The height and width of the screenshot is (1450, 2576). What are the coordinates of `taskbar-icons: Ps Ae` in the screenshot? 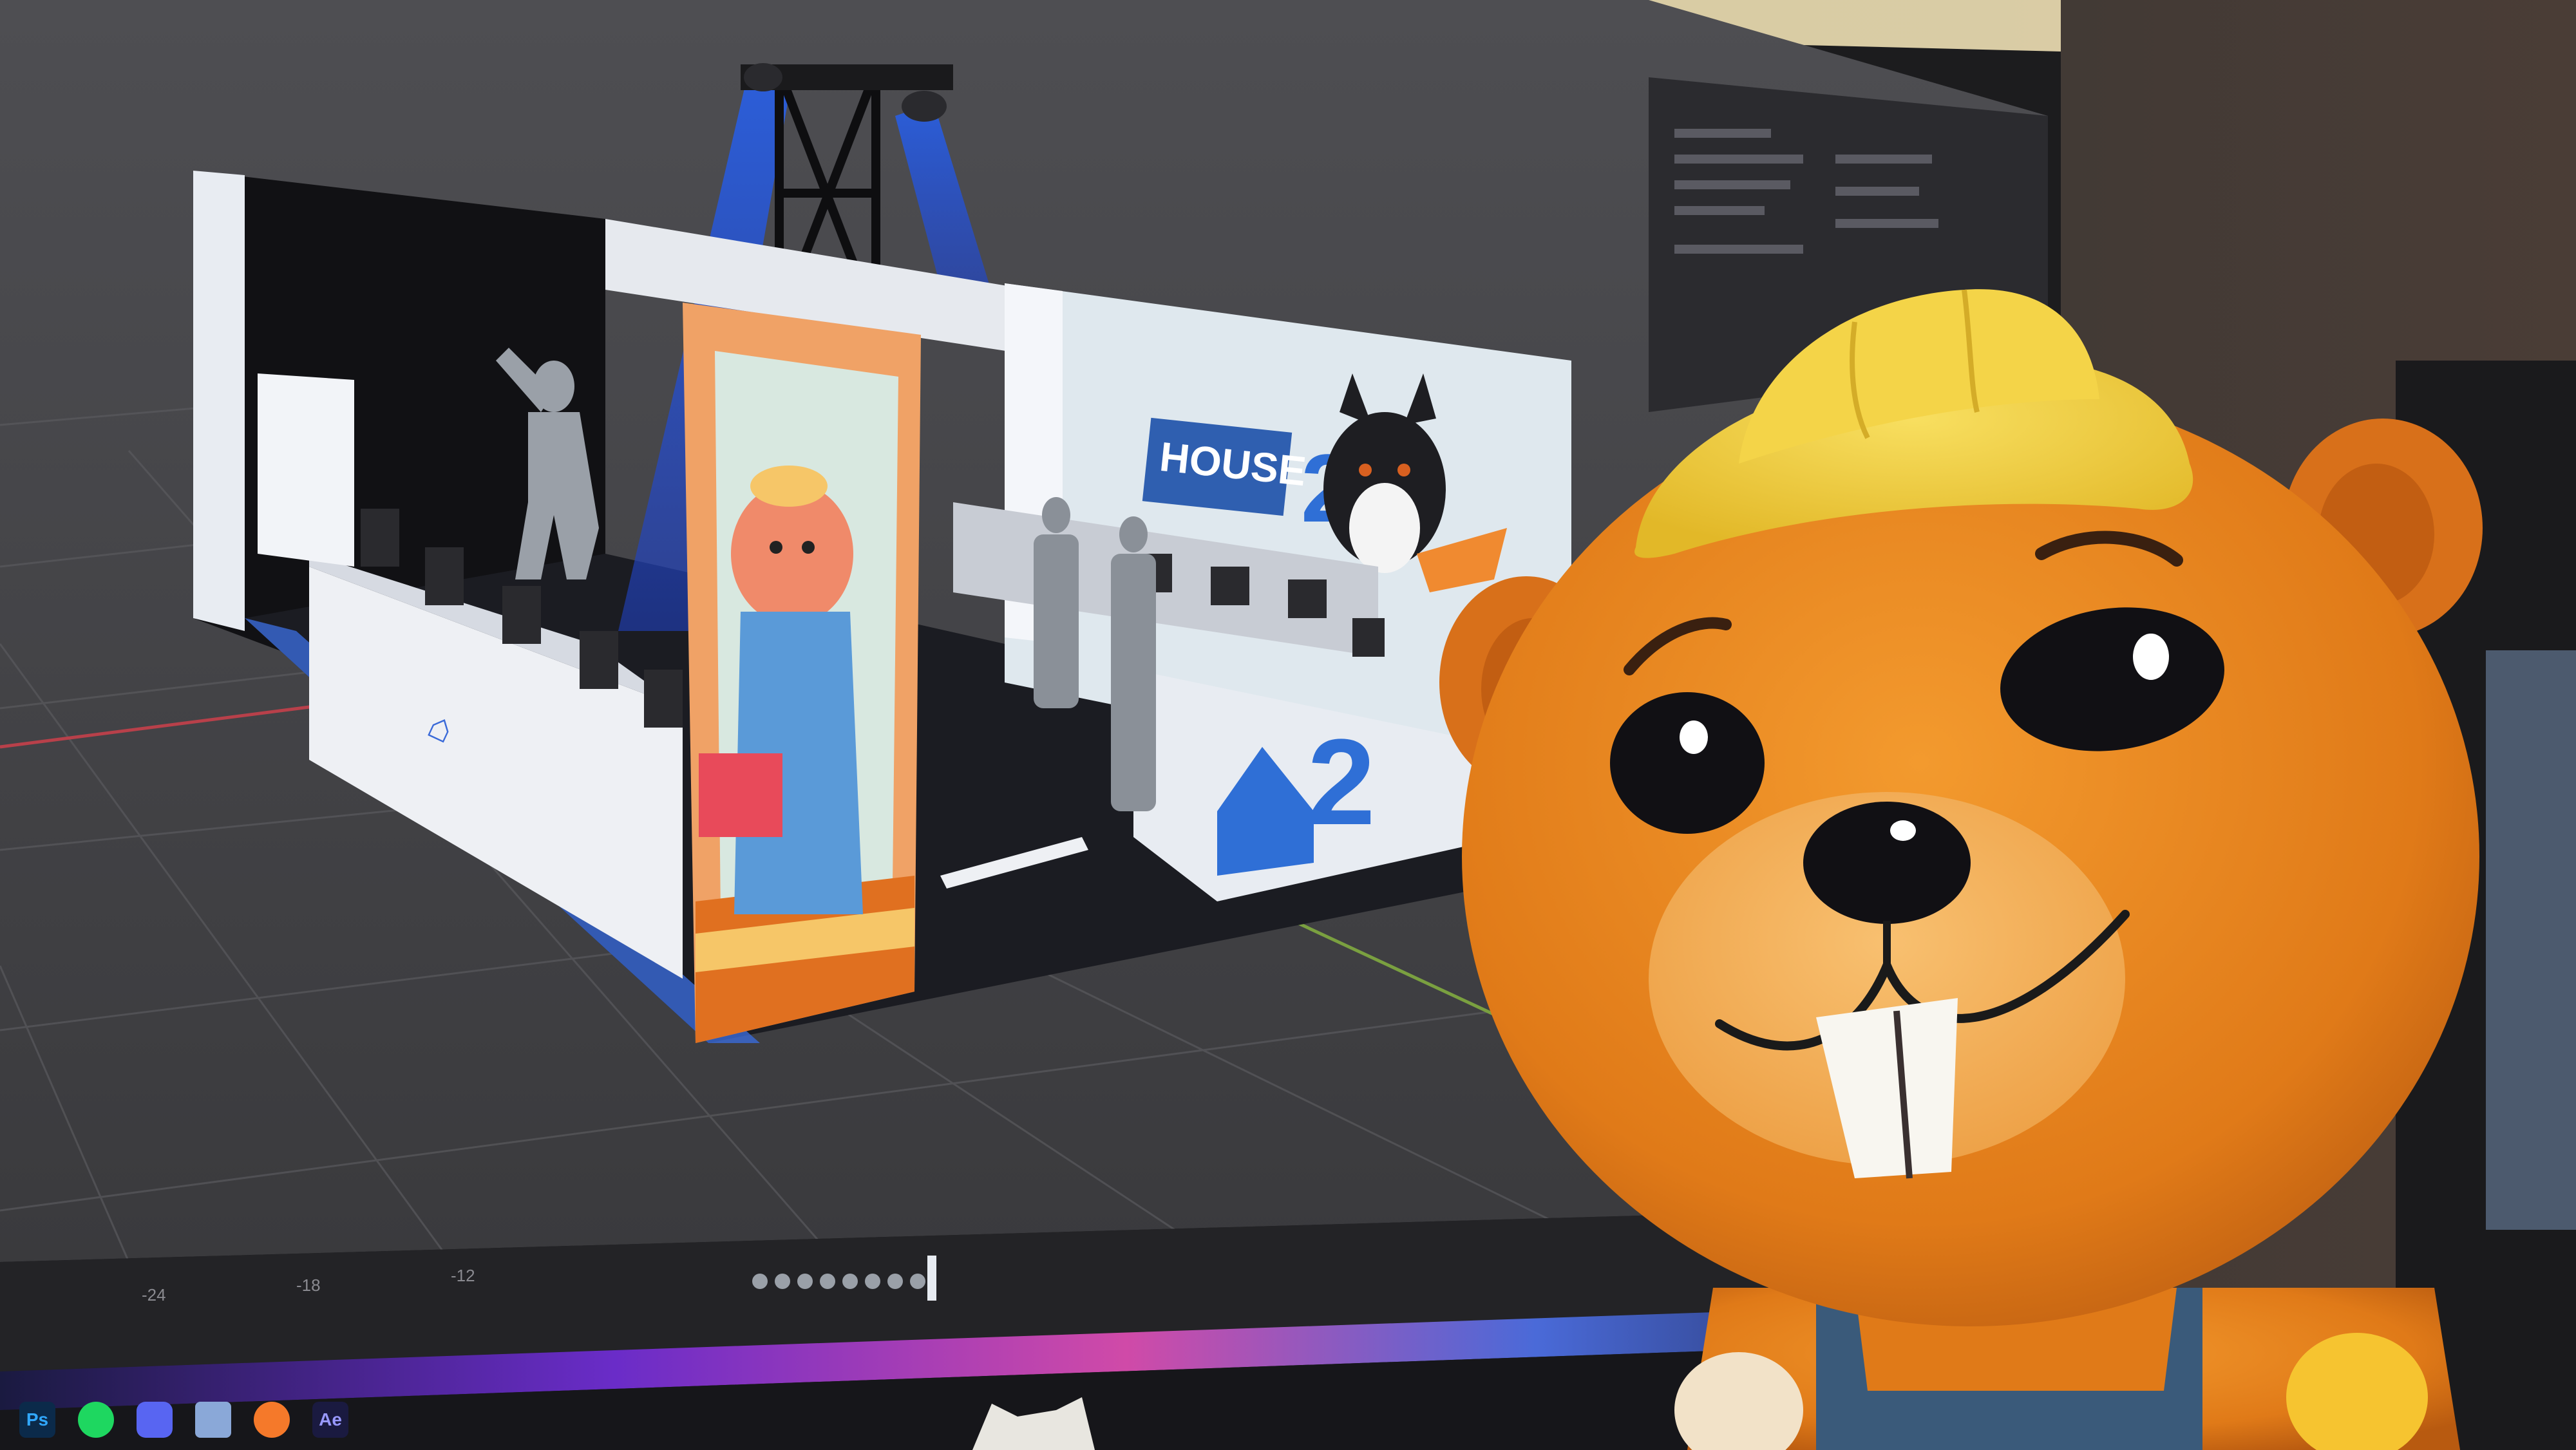 It's located at (213, 1419).